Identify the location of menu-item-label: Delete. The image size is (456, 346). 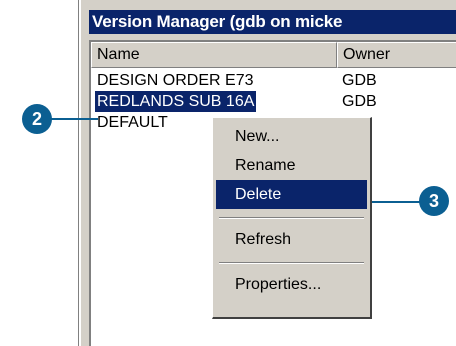
(258, 194).